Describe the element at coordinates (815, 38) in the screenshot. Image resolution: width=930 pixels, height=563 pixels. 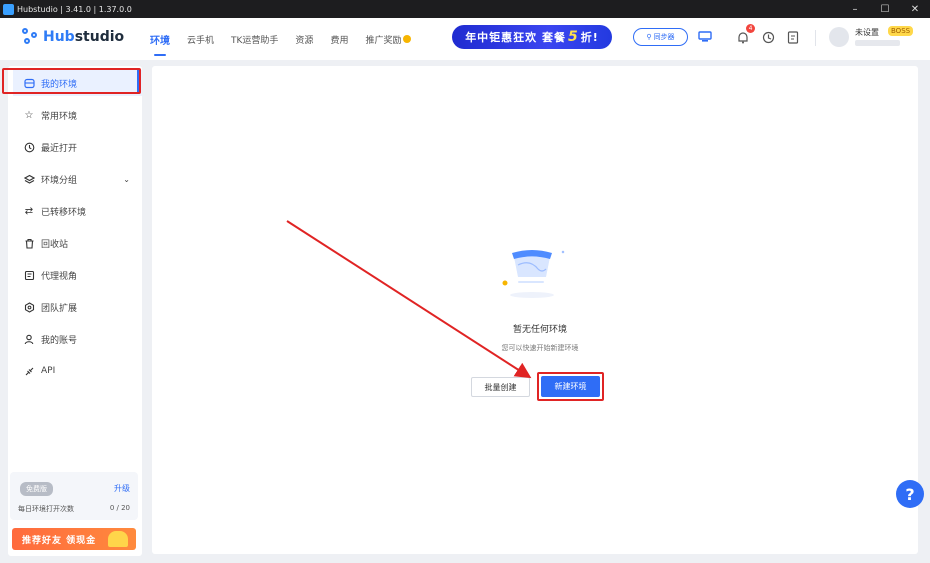
I see `toolbar-divider` at that location.